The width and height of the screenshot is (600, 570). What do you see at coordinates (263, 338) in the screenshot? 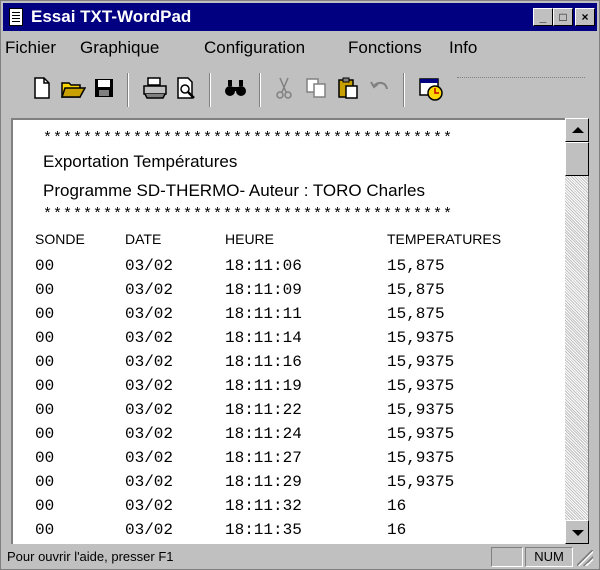
I see `cell-heure: 18:11:14` at bounding box center [263, 338].